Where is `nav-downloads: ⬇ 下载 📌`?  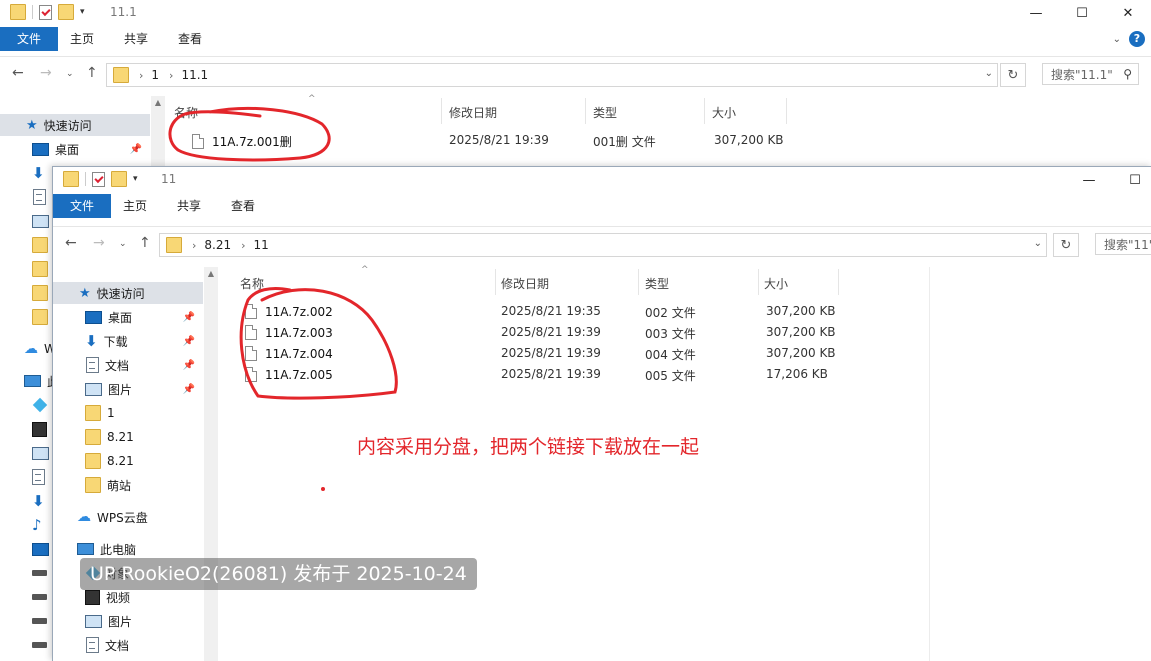
nav-downloads: ⬇ 下载 📌 is located at coordinates (128, 341).